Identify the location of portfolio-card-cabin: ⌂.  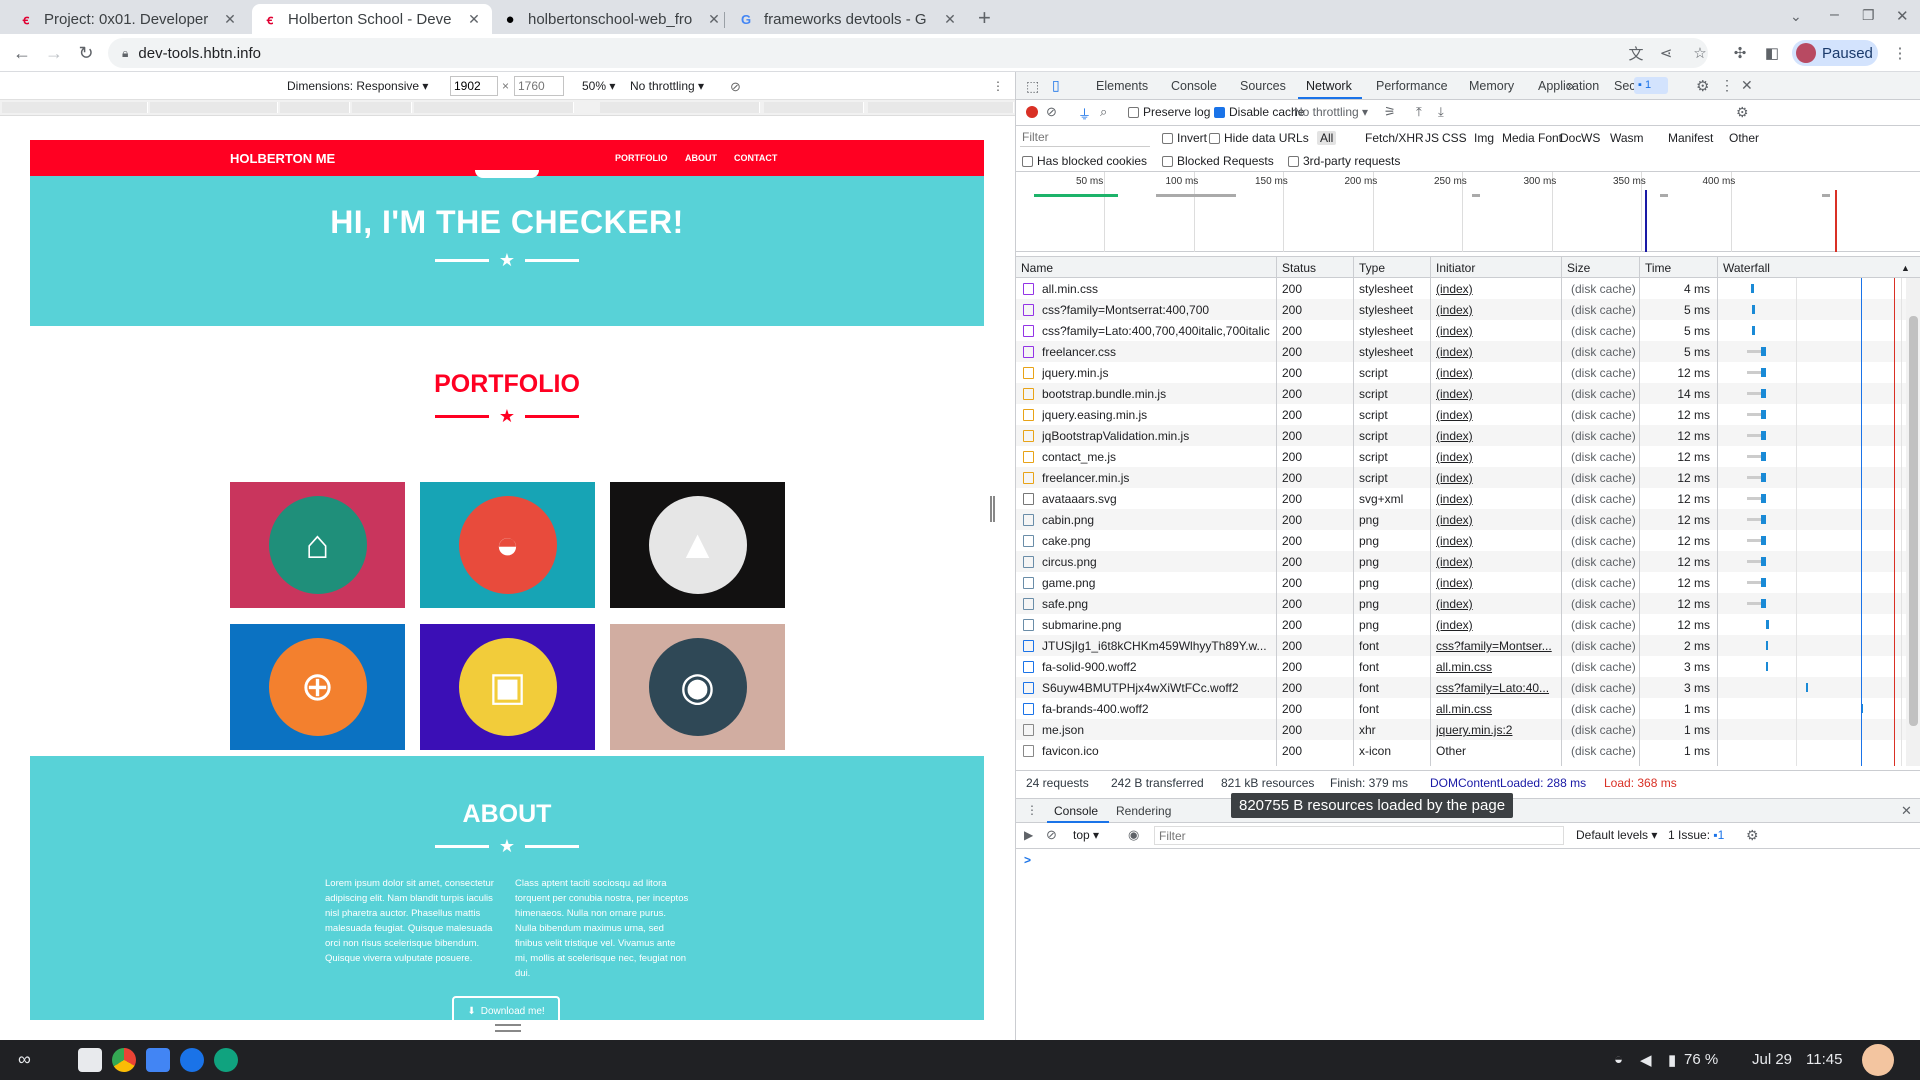
(317, 545).